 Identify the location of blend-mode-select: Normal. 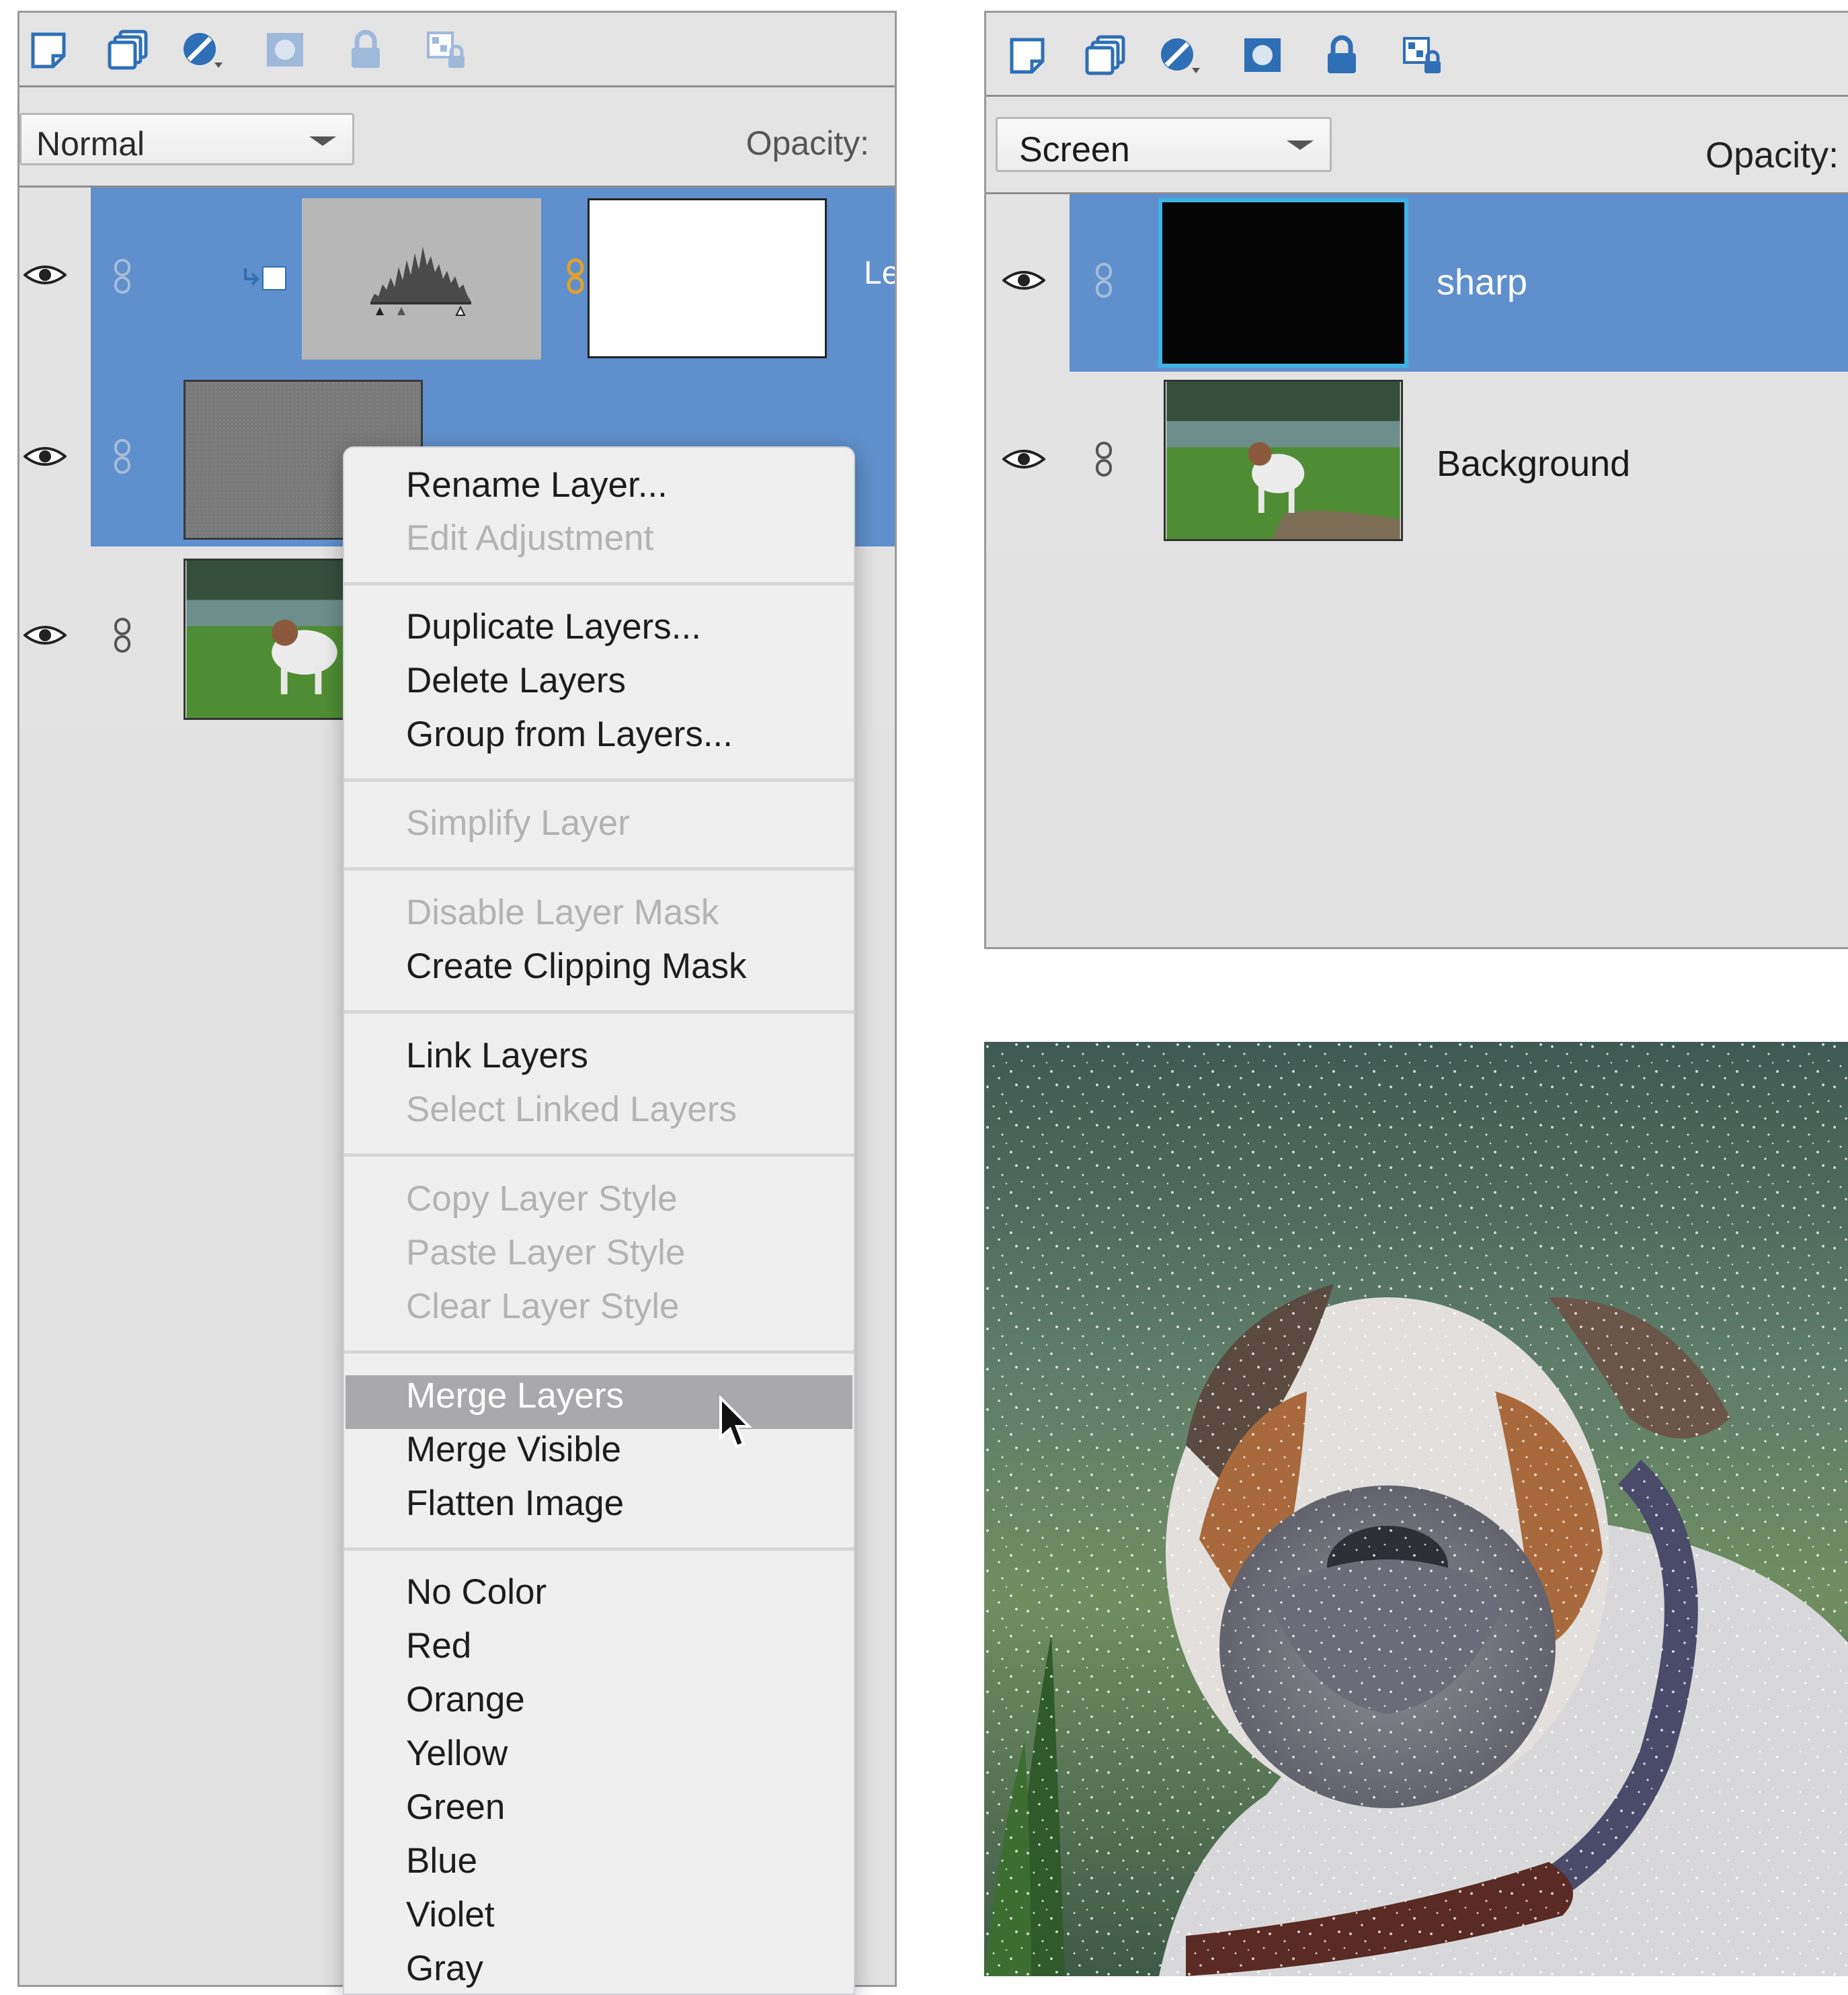
(186, 139).